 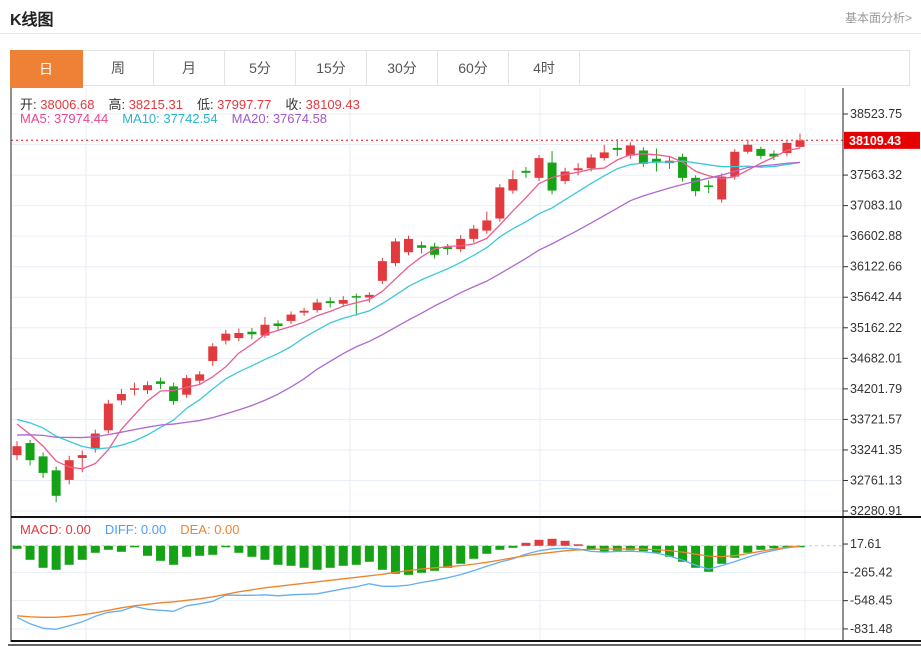 I want to click on macd-axis-label: -831.48, so click(x=871, y=629).